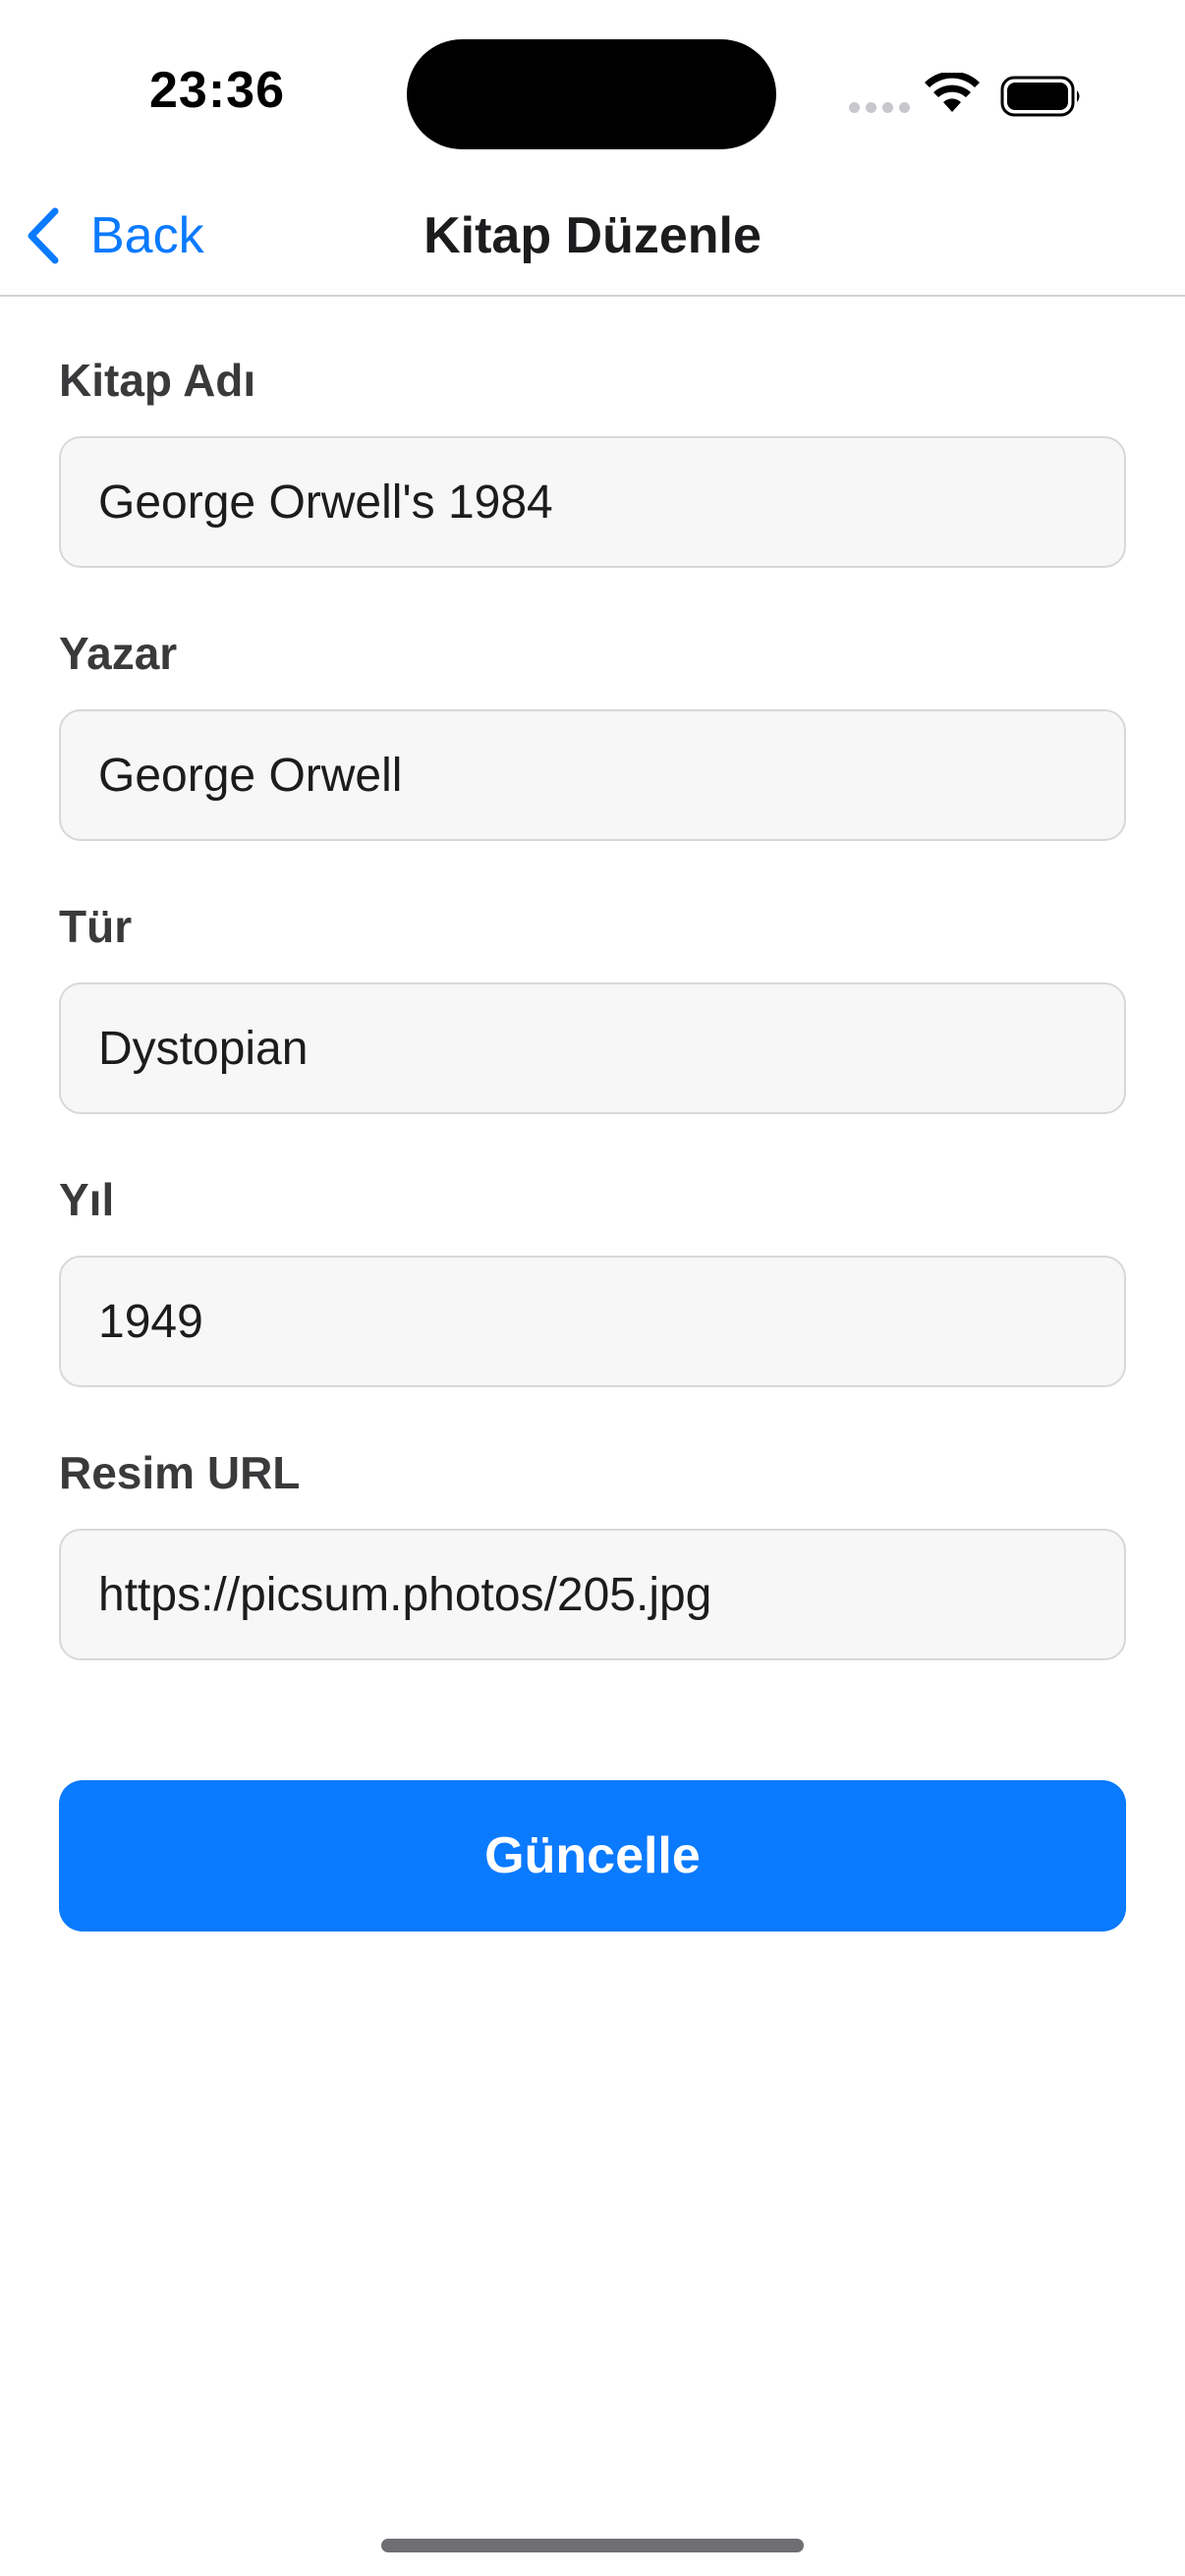 Image resolution: width=1185 pixels, height=2576 pixels. I want to click on status-bar: 23:36, so click(592, 88).